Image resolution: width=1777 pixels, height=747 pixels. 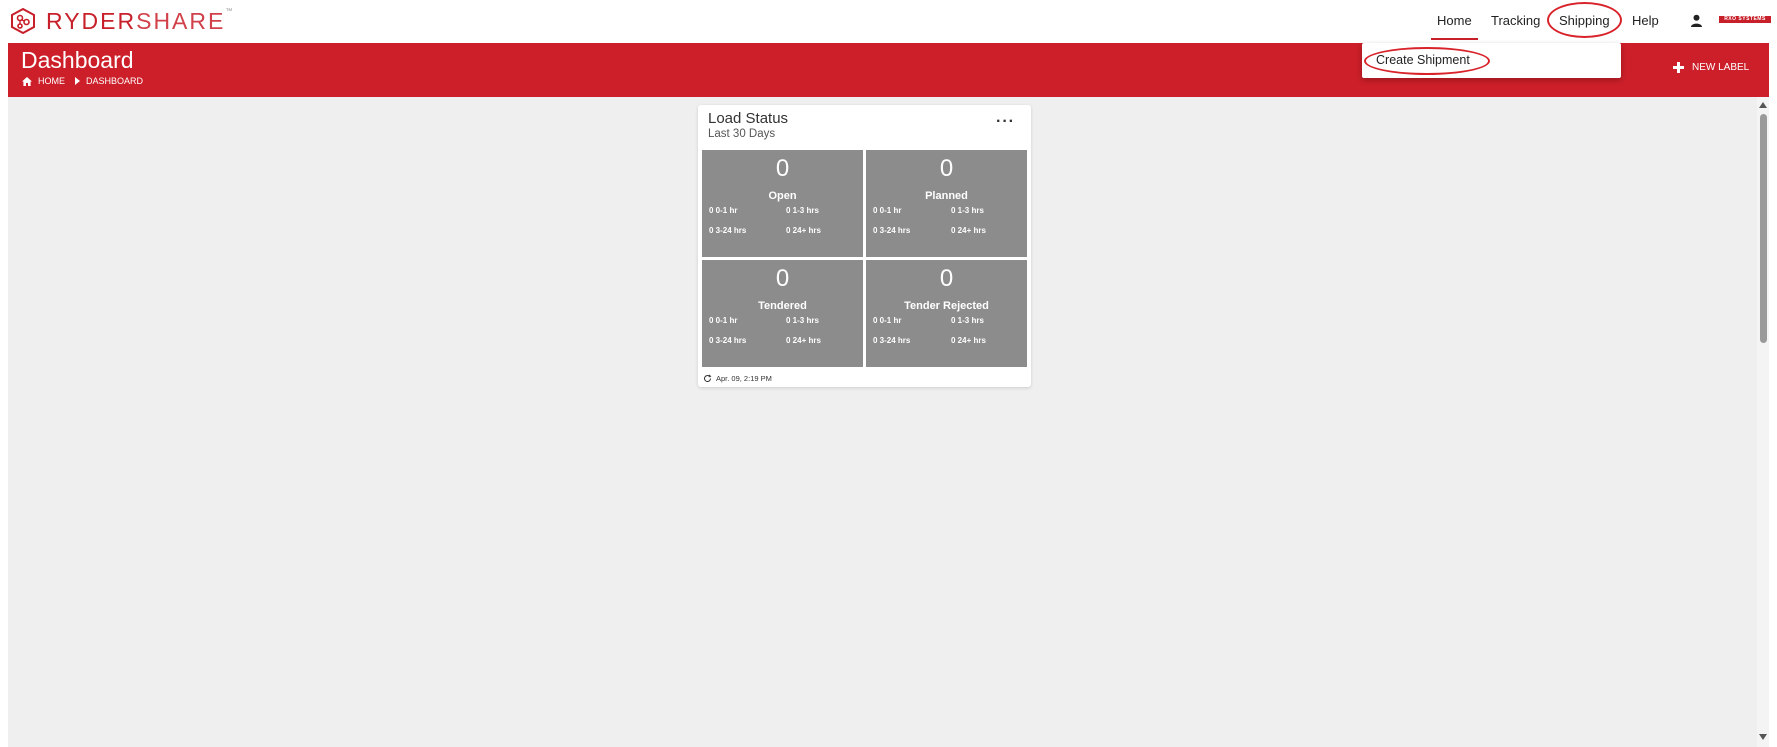 I want to click on ryder-hex-logo-icon, so click(x=23, y=21).